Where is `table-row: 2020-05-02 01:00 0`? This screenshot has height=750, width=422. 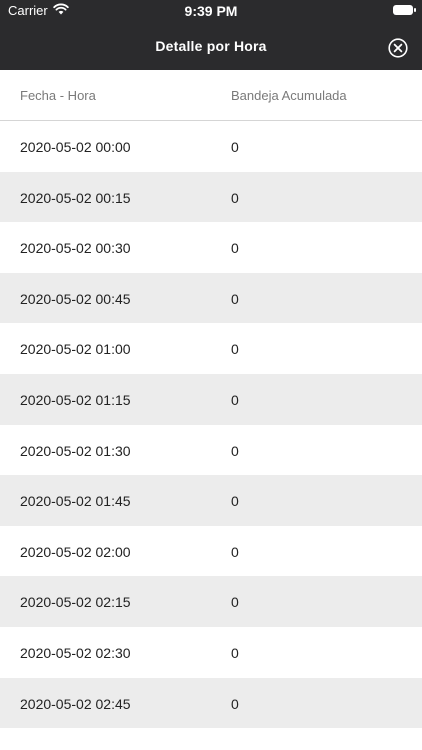 table-row: 2020-05-02 01:00 0 is located at coordinates (211, 348).